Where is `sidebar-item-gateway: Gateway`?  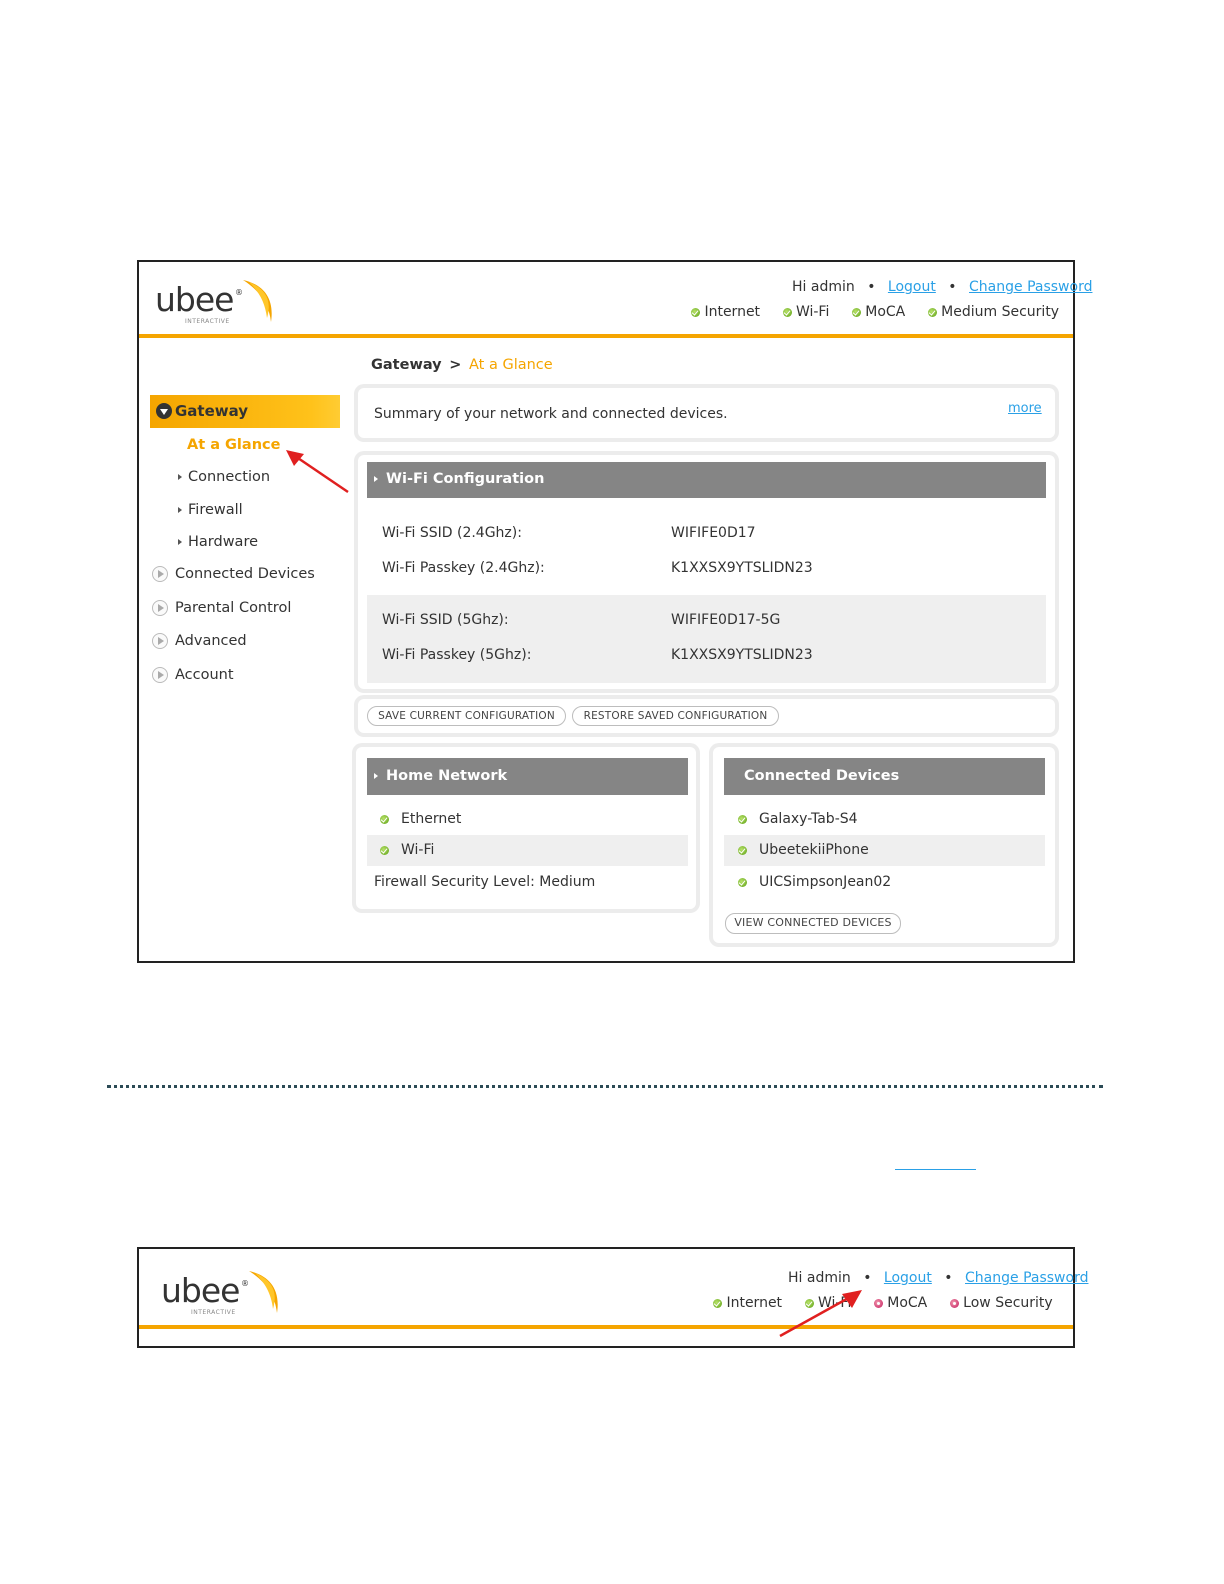
sidebar-item-gateway: Gateway is located at coordinates (245, 411).